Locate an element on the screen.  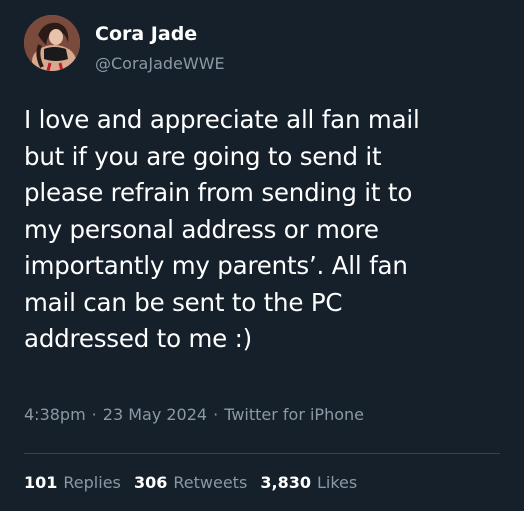
likes-label: Likes is located at coordinates (337, 482).